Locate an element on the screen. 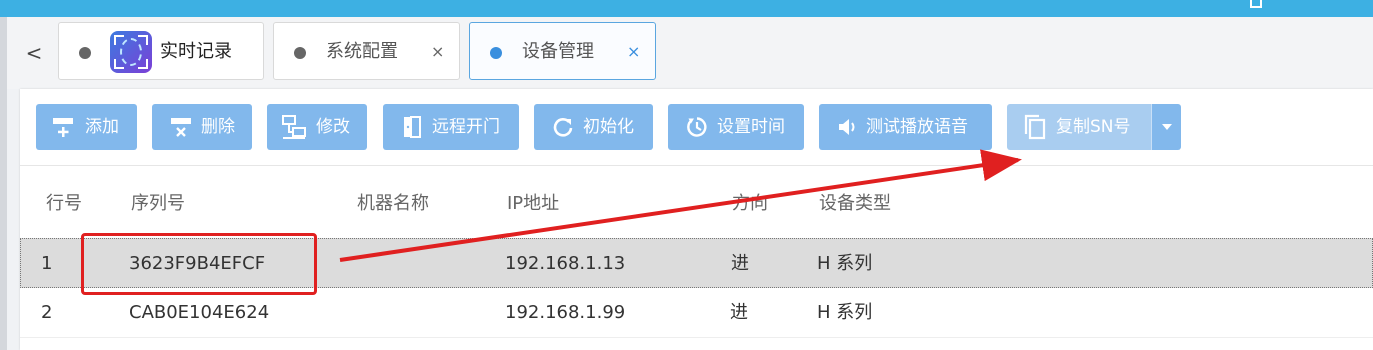 The height and width of the screenshot is (350, 1373). column-header-row-number: 行号 is located at coordinates (64, 204).